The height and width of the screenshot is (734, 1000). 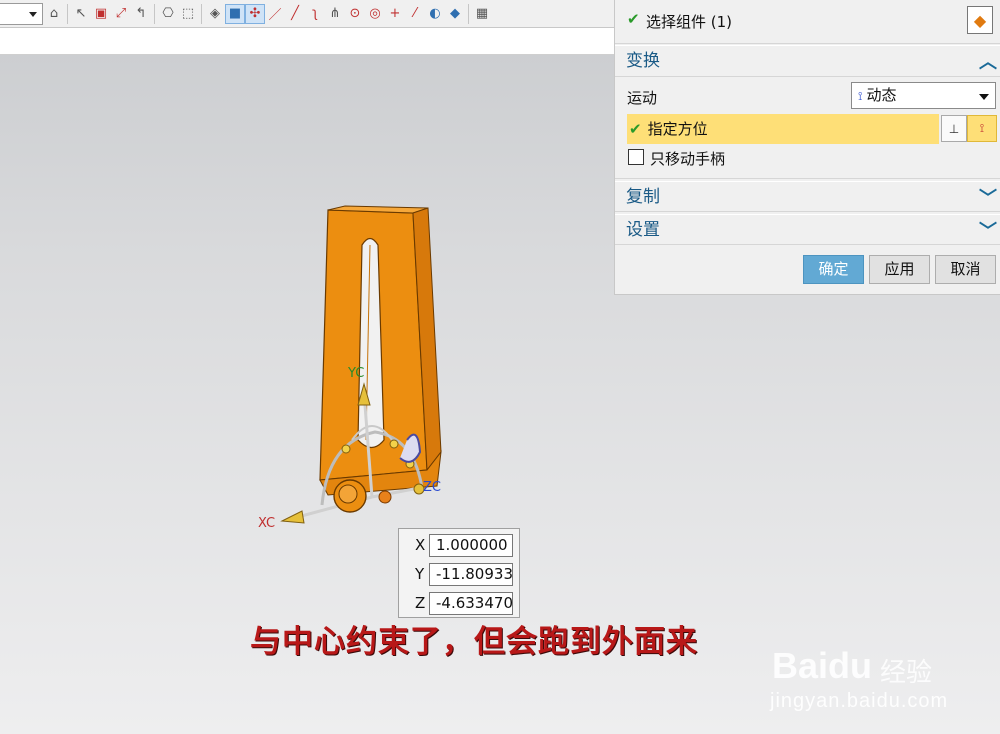 I want to click on dropdown-arrow-icon, so click(x=984, y=97).